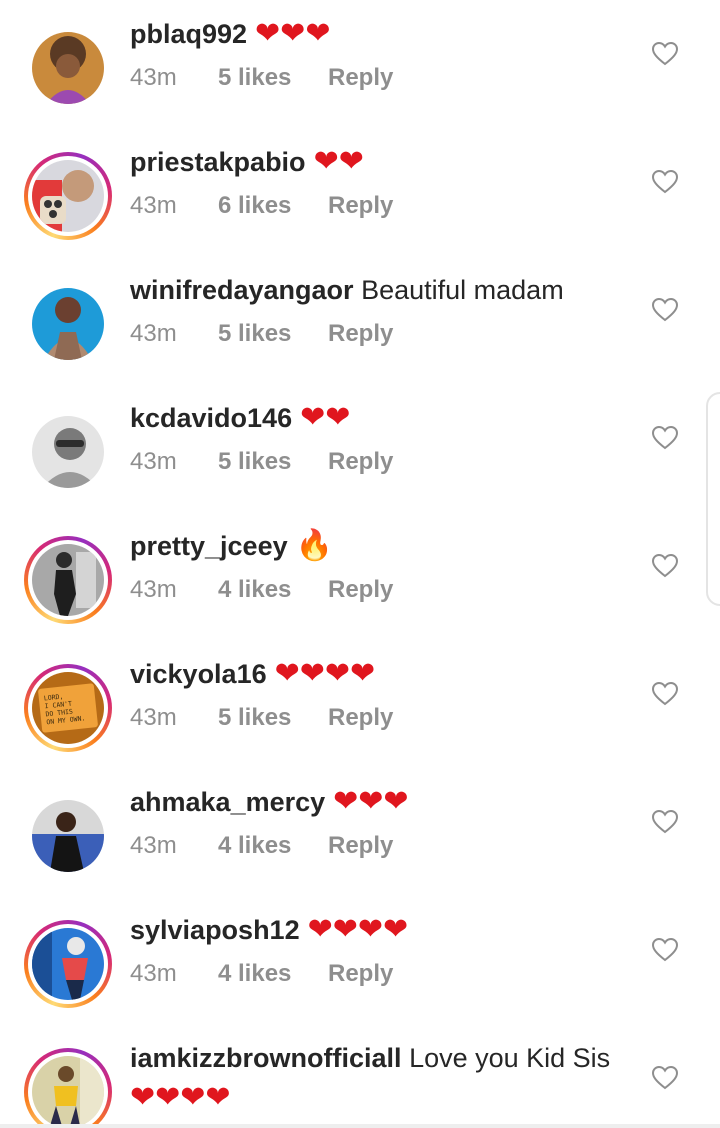 This screenshot has width=720, height=1128. I want to click on fire-emoji: 🔥, so click(314, 545).